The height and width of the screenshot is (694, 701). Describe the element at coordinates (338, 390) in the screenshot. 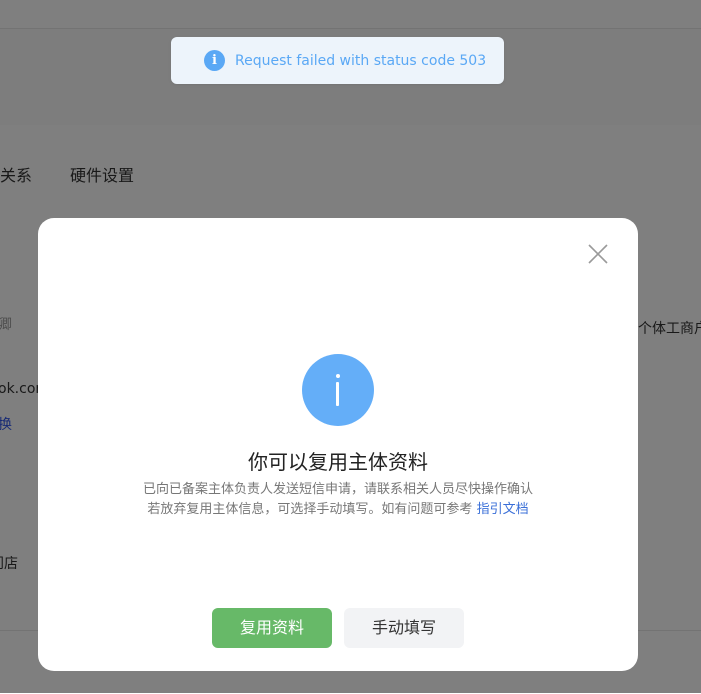

I see `info-circle-icon` at that location.